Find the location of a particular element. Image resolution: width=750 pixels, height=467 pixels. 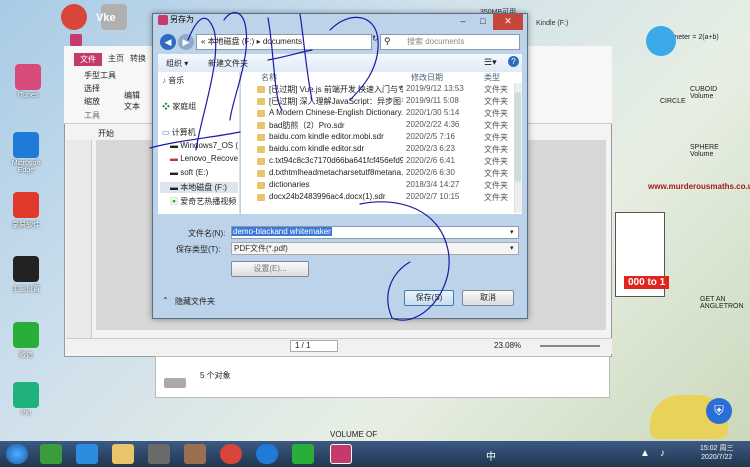

path-folder: documents is located at coordinates (282, 41).